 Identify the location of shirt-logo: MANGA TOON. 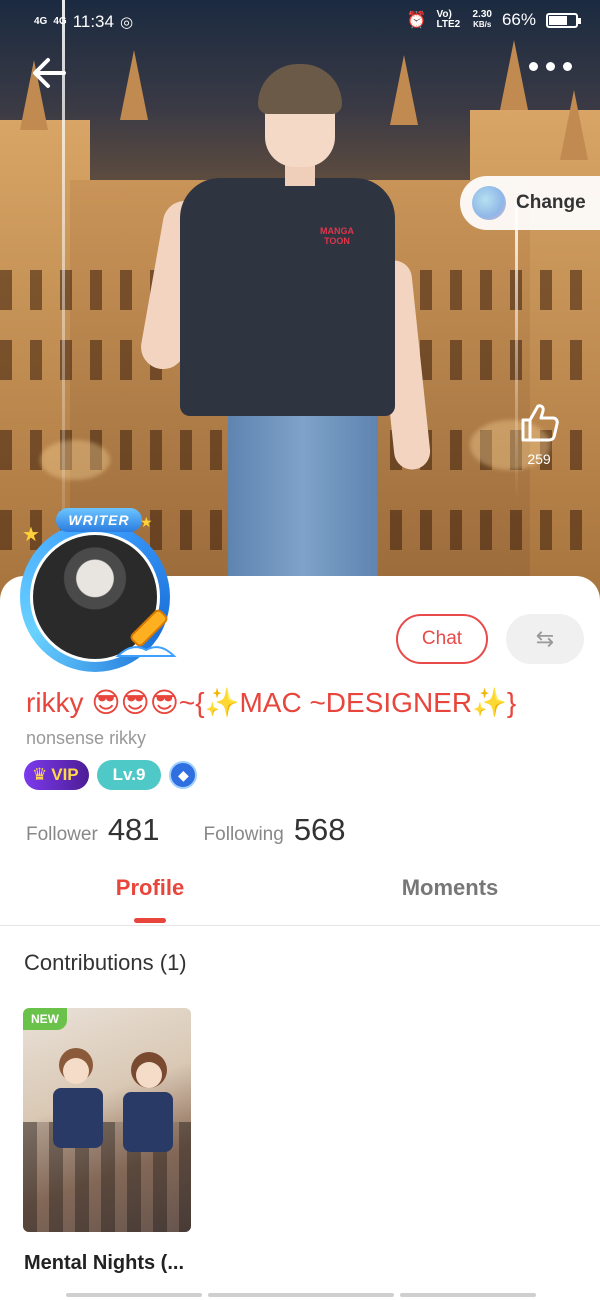
(337, 236).